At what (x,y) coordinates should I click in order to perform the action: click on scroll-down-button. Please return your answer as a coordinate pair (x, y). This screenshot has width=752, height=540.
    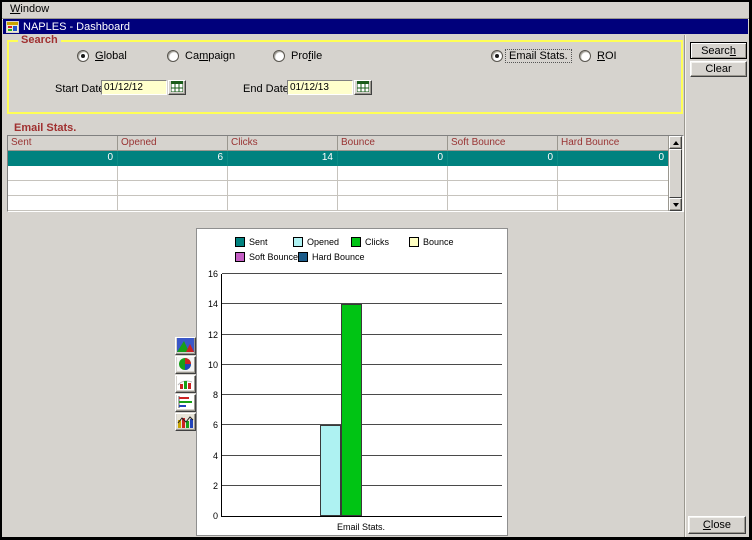
    Looking at the image, I should click on (675, 204).